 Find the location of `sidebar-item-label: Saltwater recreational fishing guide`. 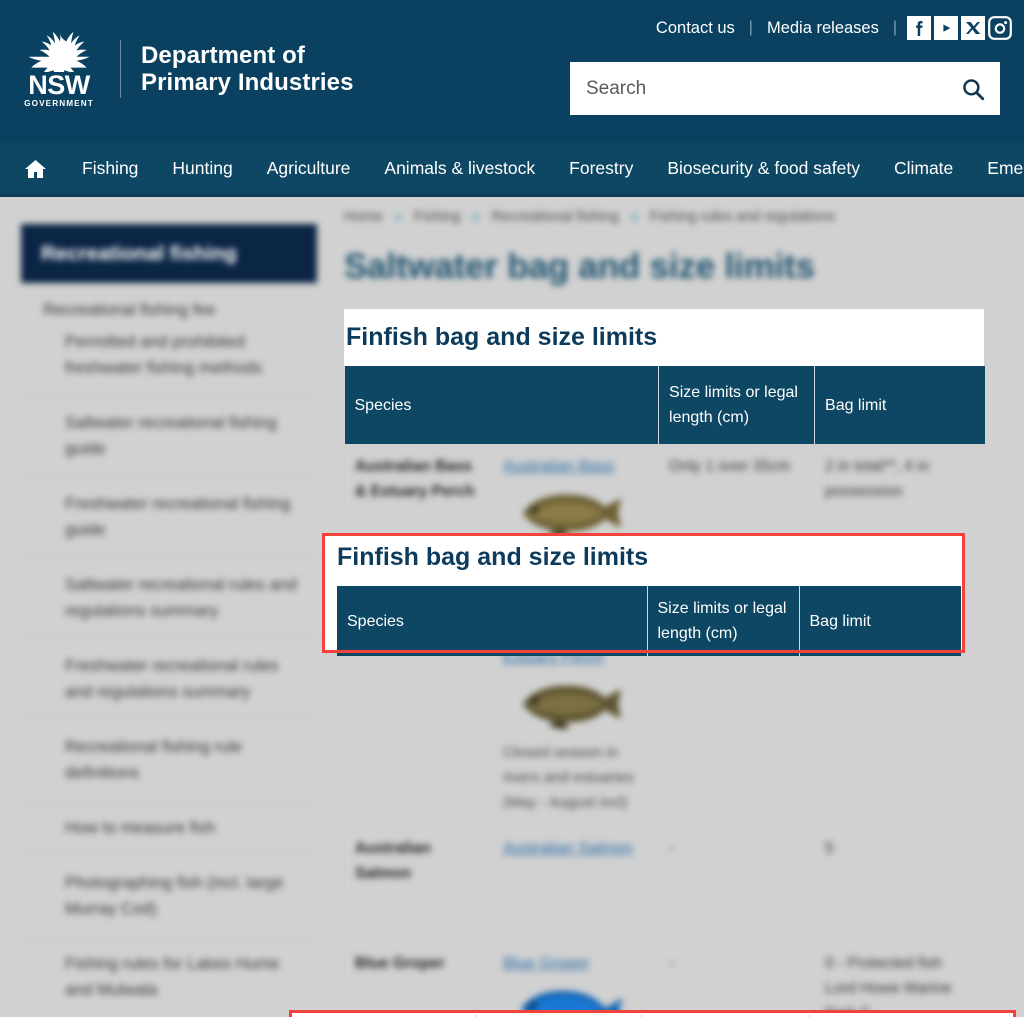

sidebar-item-label: Saltwater recreational fishing guide is located at coordinates (187, 436).